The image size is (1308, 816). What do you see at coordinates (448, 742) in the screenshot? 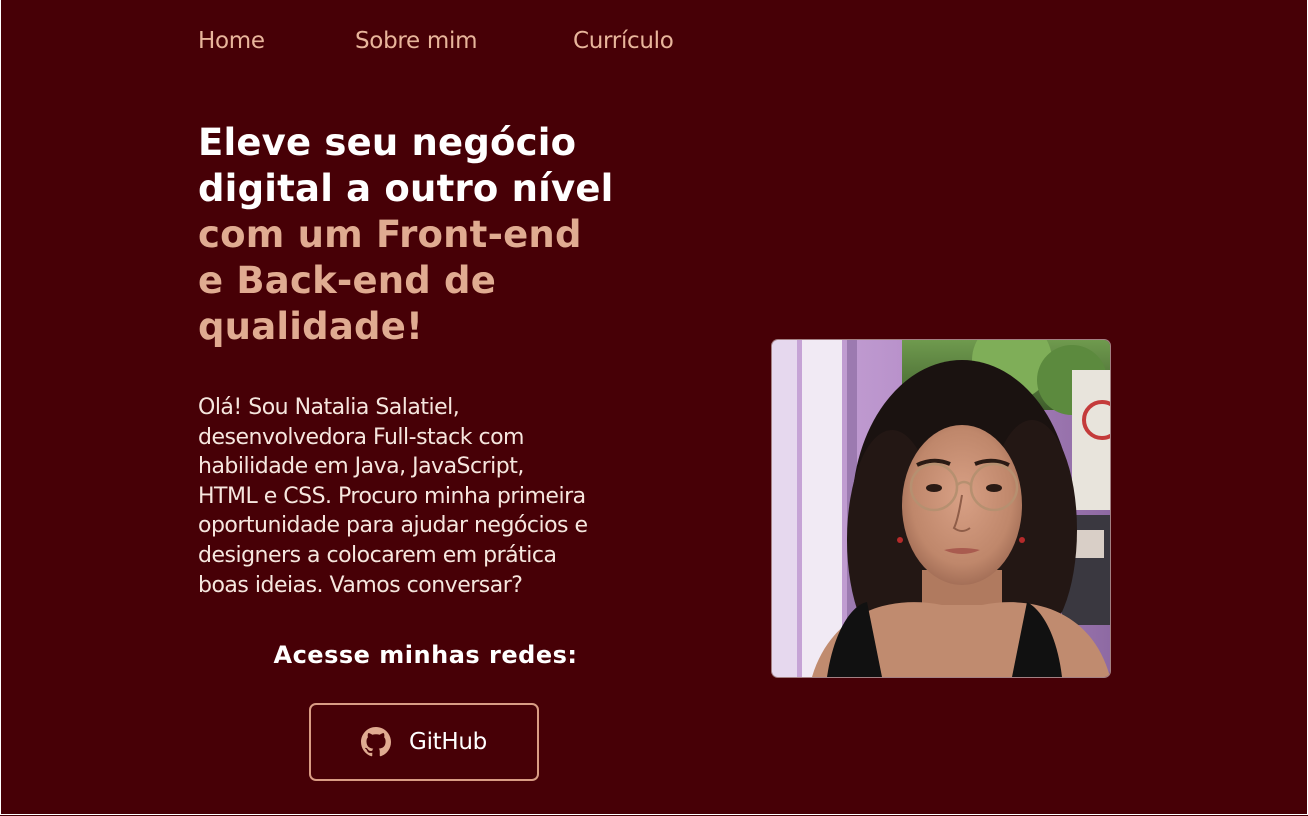
I see `github-button-label: GitHub` at bounding box center [448, 742].